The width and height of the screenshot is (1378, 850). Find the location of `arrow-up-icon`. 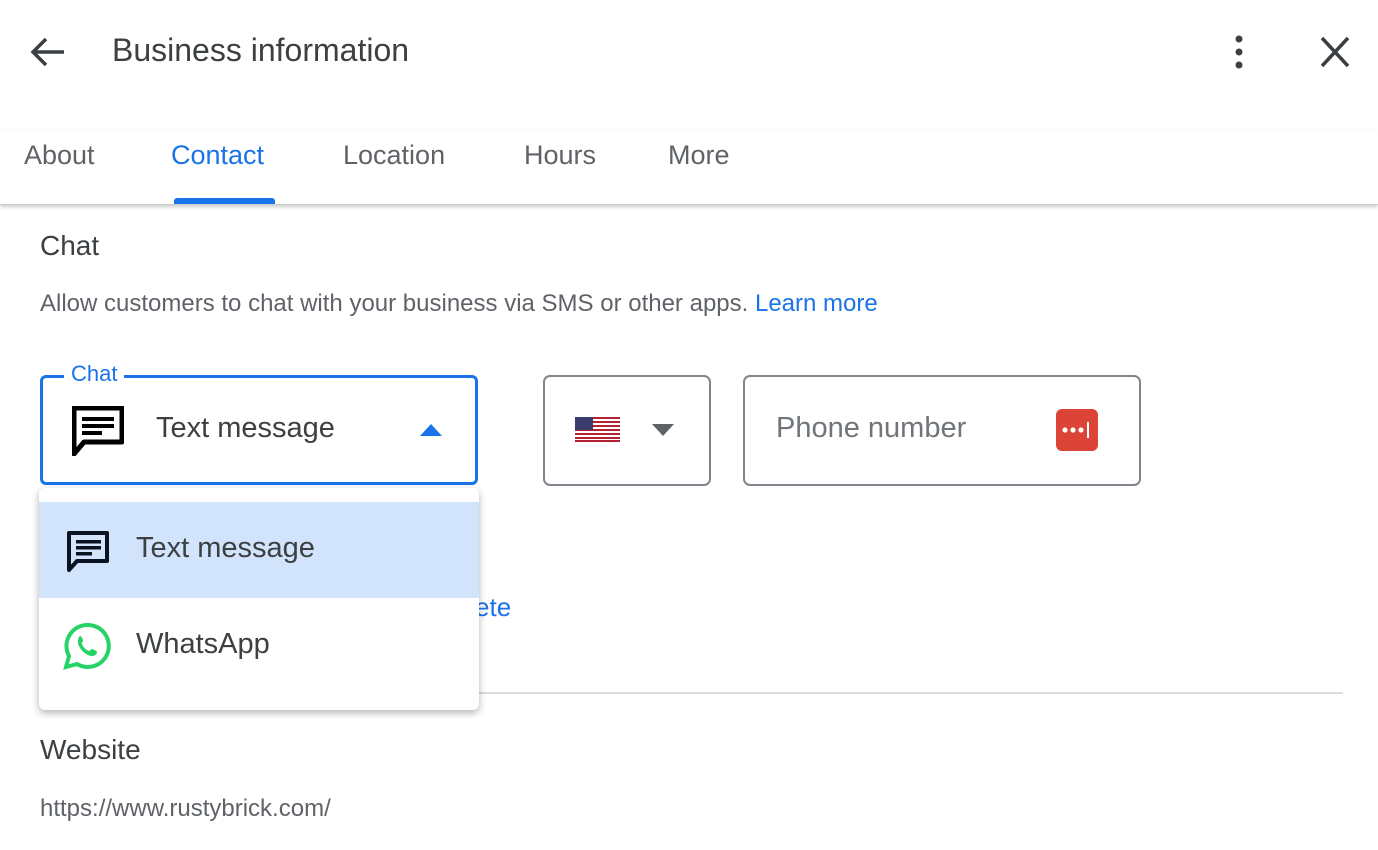

arrow-up-icon is located at coordinates (431, 430).